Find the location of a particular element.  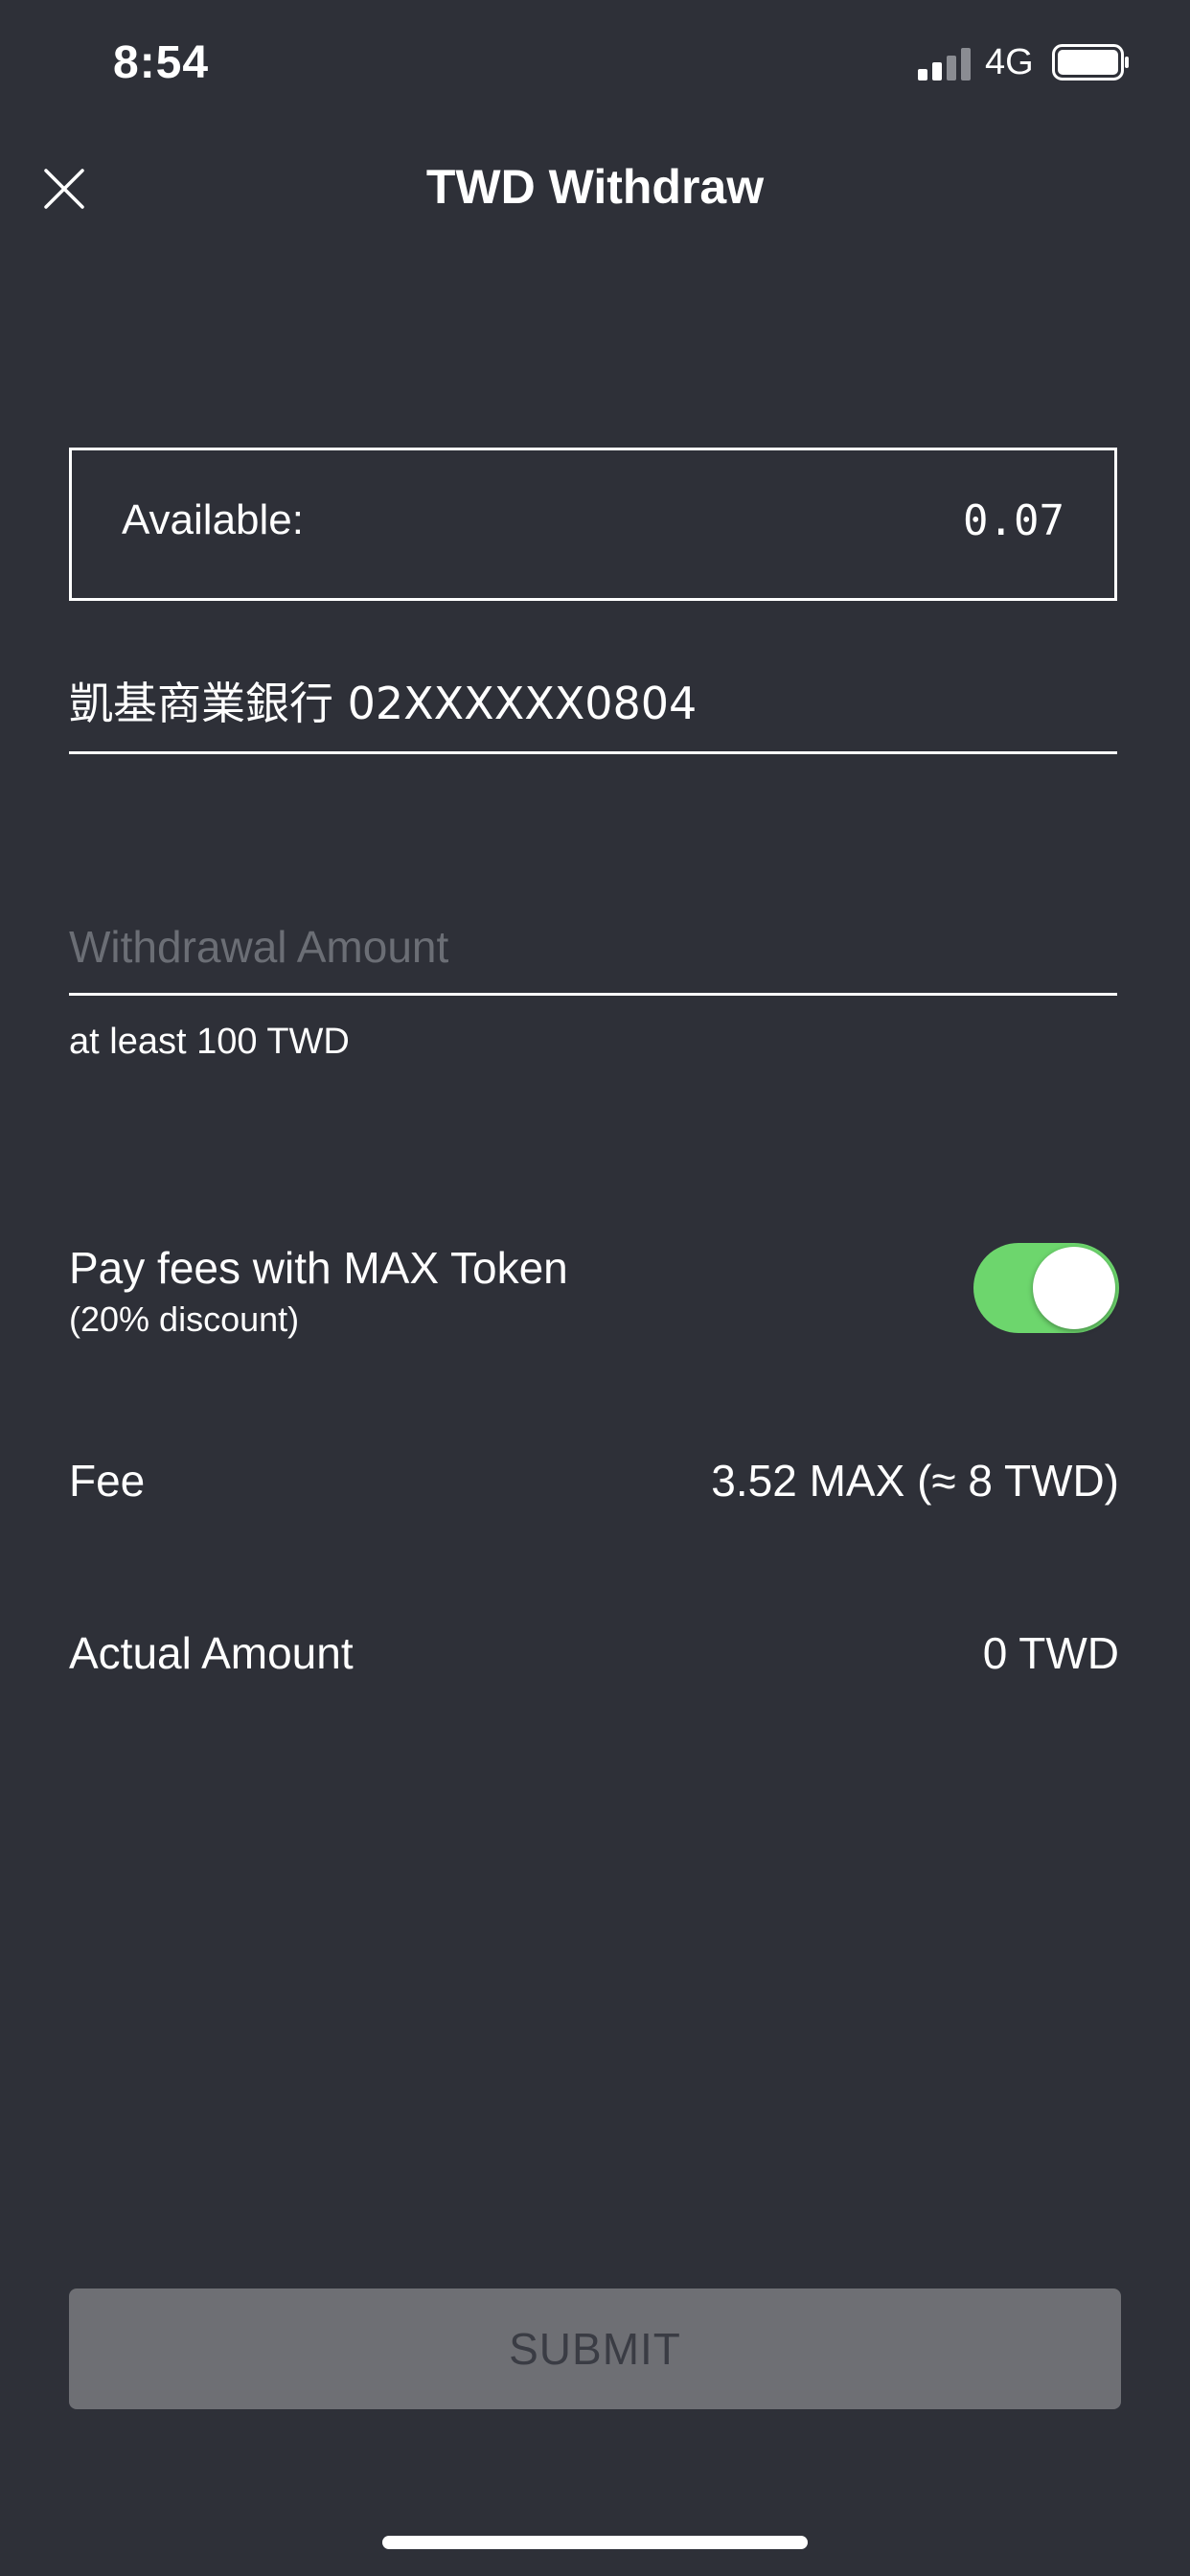

fee-label: Fee is located at coordinates (107, 1481).